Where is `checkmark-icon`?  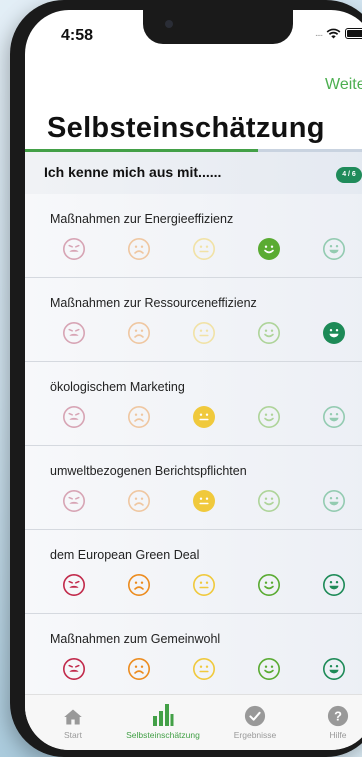 checkmark-icon is located at coordinates (255, 714).